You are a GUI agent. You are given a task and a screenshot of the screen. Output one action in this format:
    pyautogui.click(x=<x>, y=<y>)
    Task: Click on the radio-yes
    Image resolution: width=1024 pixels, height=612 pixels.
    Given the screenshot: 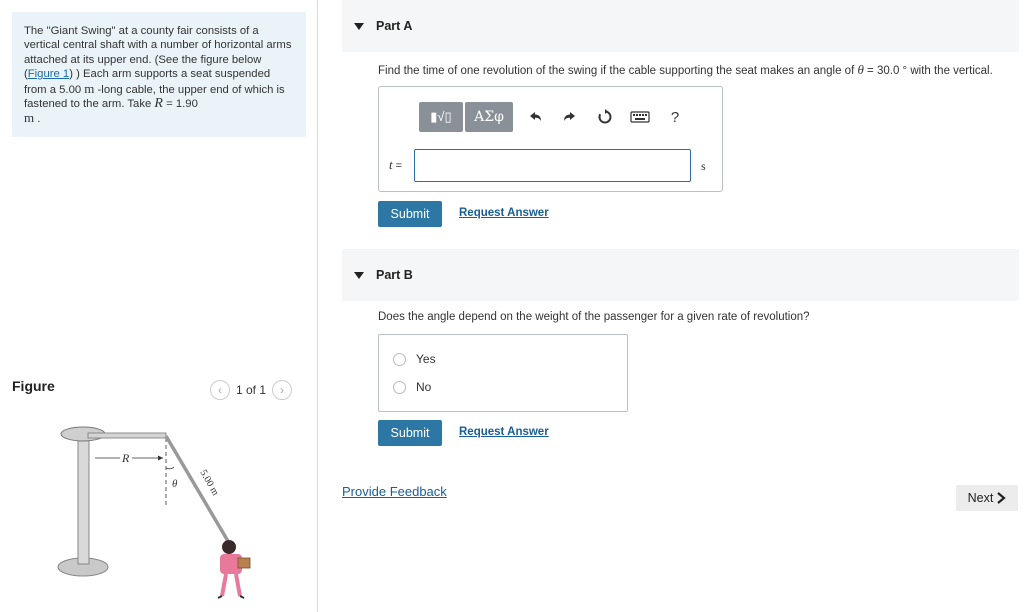 What is the action you would take?
    pyautogui.click(x=399, y=359)
    